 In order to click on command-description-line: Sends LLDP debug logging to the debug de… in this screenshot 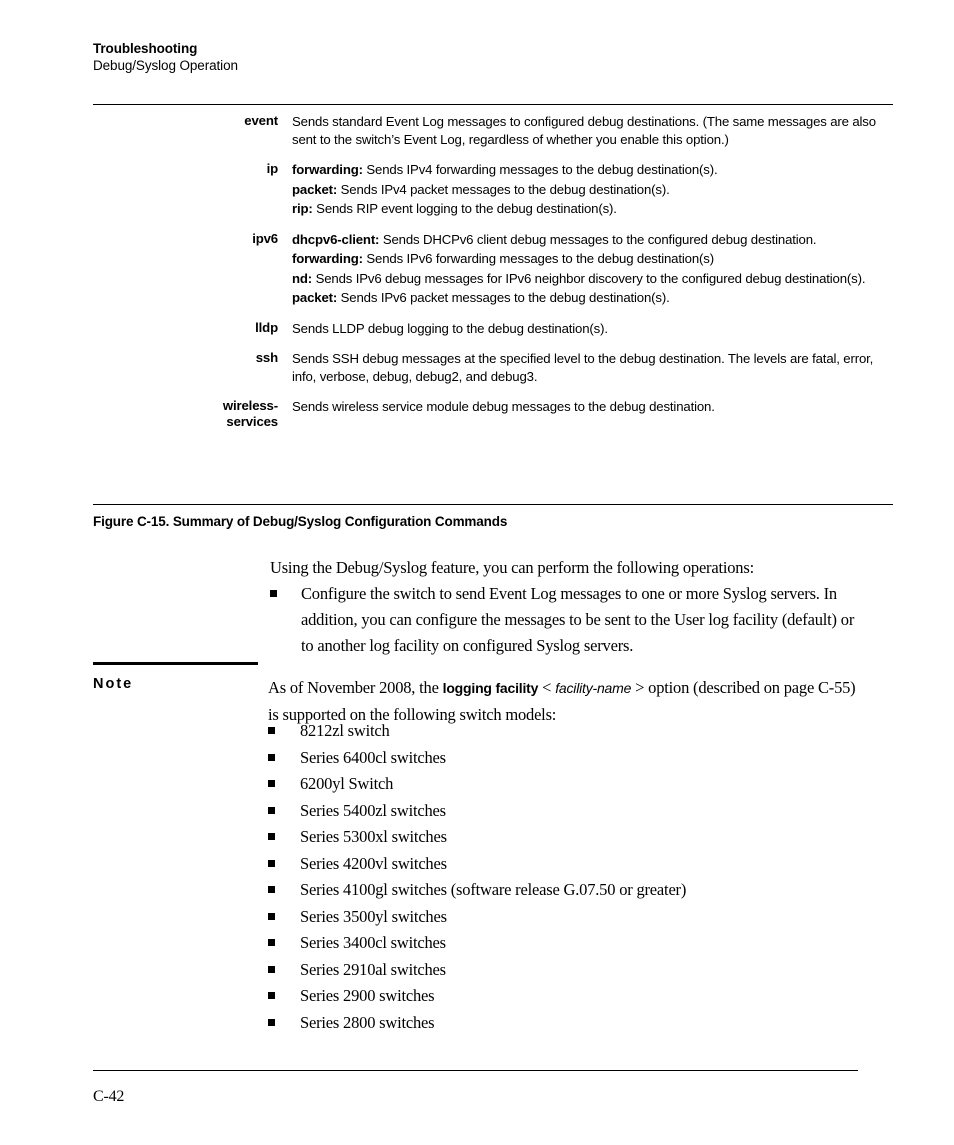, I will do `click(592, 329)`.